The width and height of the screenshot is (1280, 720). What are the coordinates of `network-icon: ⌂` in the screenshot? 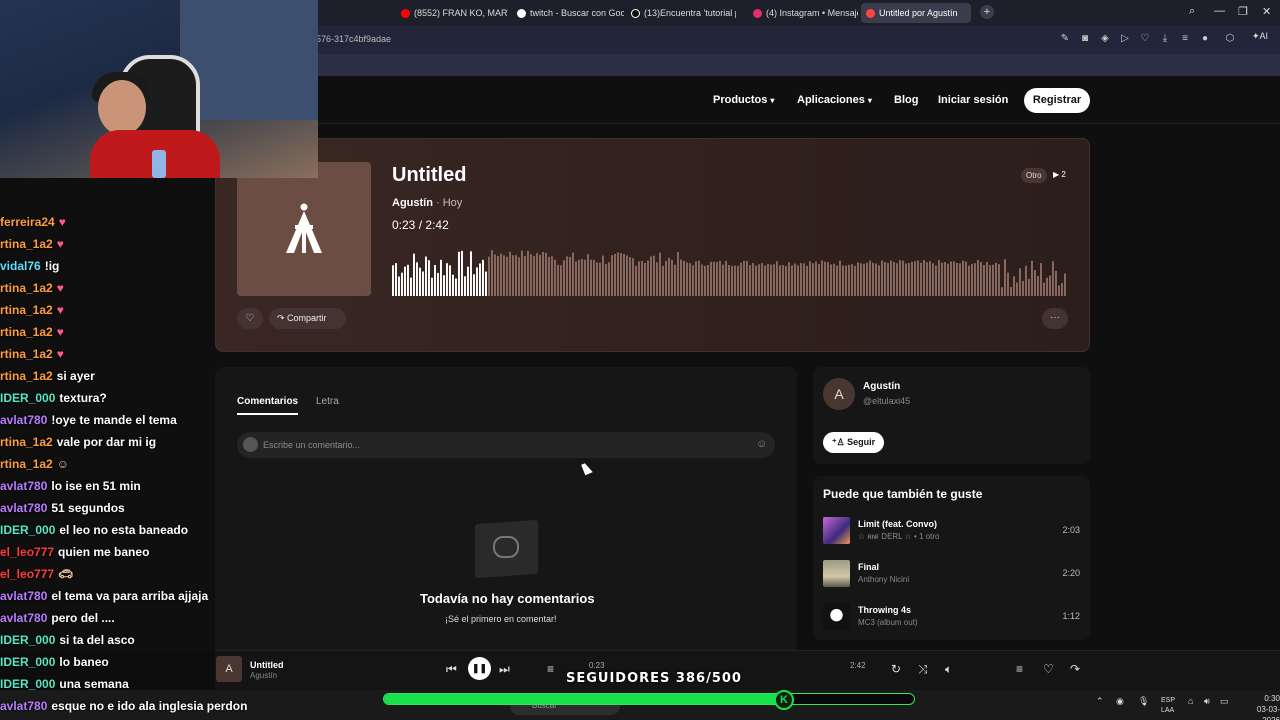 It's located at (1190, 701).